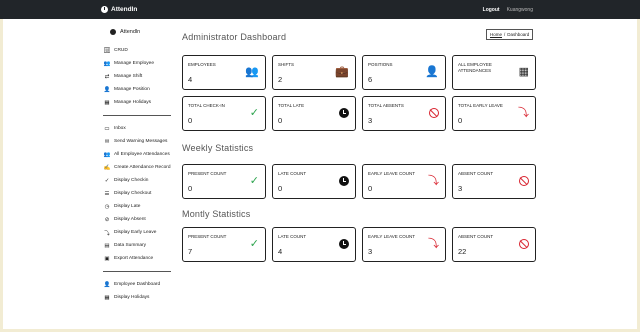  I want to click on sidebar-item-label: Manage Position, so click(132, 89).